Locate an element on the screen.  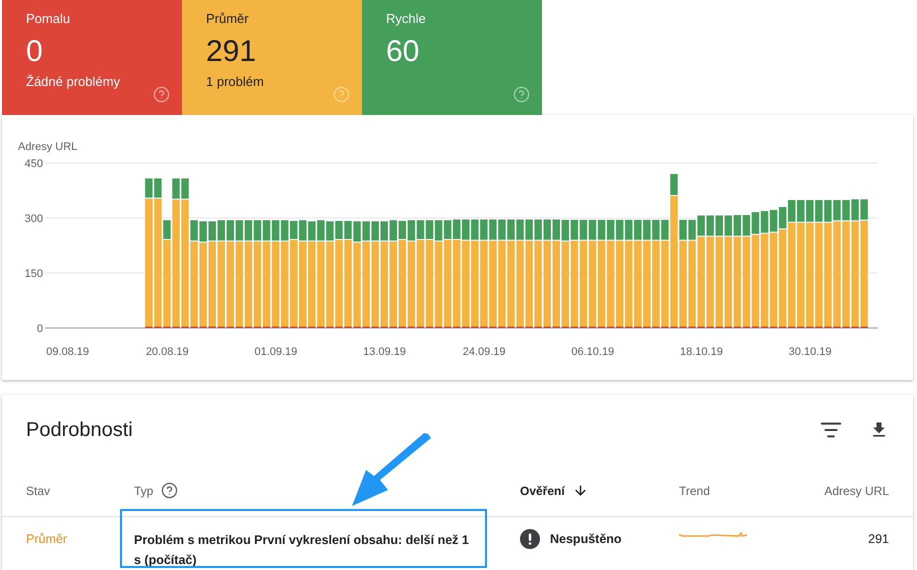
sort-arrow-icon is located at coordinates (580, 490).